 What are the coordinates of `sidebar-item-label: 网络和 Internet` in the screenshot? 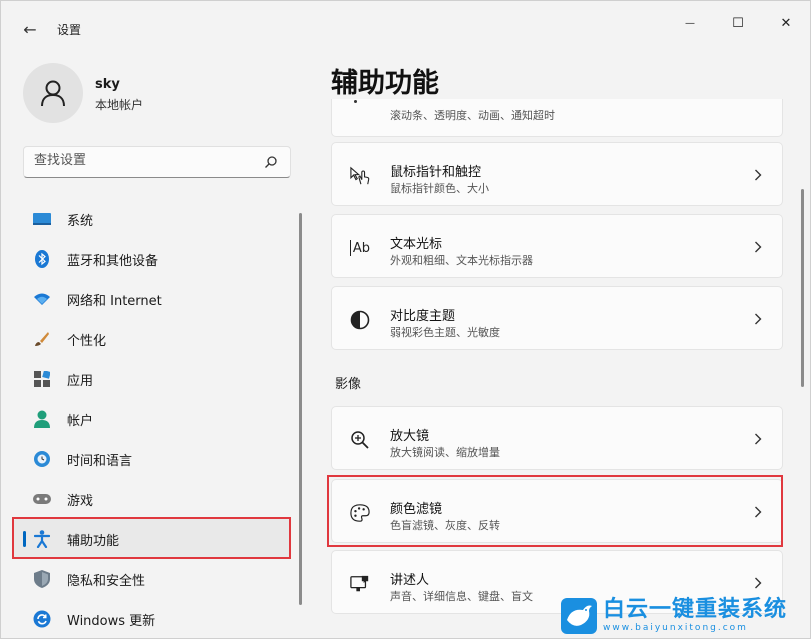 It's located at (114, 301).